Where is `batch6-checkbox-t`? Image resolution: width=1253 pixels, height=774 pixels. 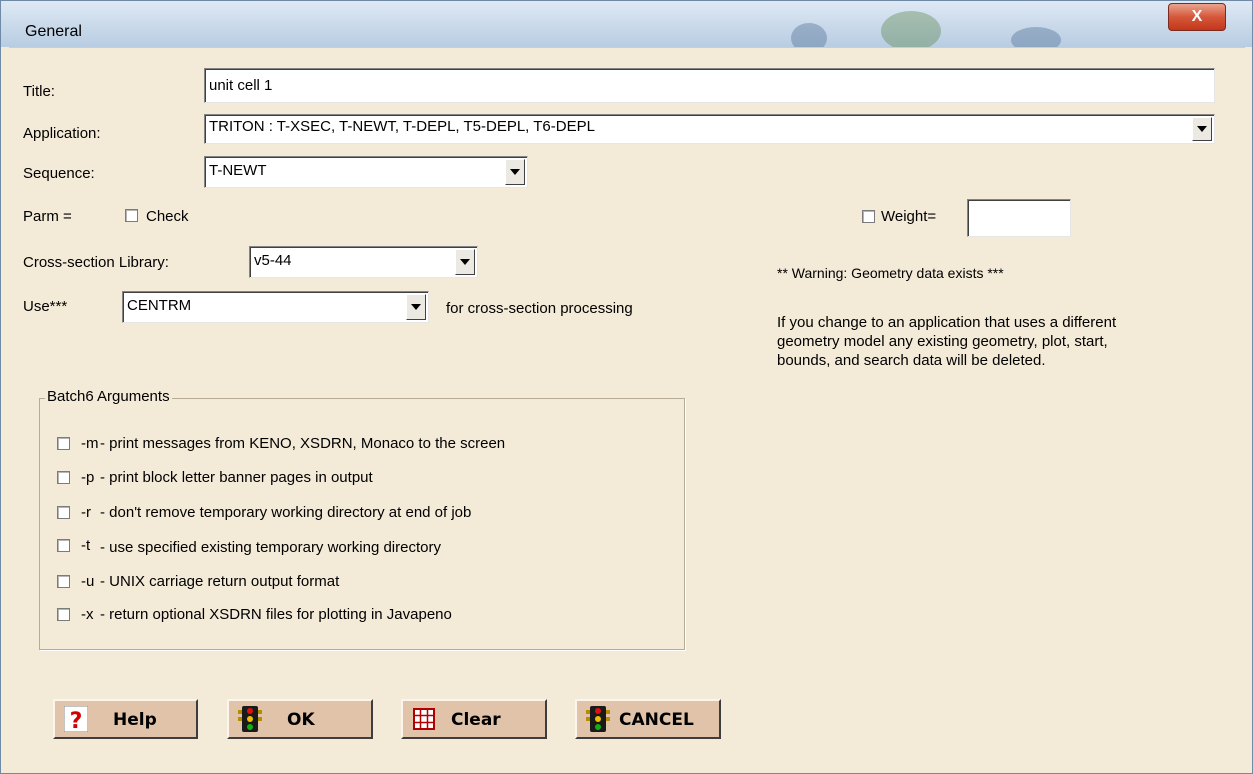 batch6-checkbox-t is located at coordinates (63, 545).